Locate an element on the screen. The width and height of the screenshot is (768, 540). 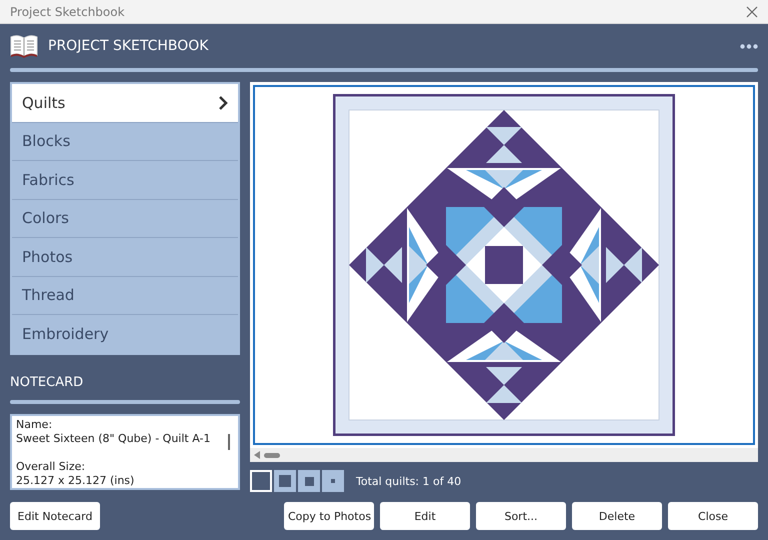
field-label: Name: is located at coordinates (35, 425).